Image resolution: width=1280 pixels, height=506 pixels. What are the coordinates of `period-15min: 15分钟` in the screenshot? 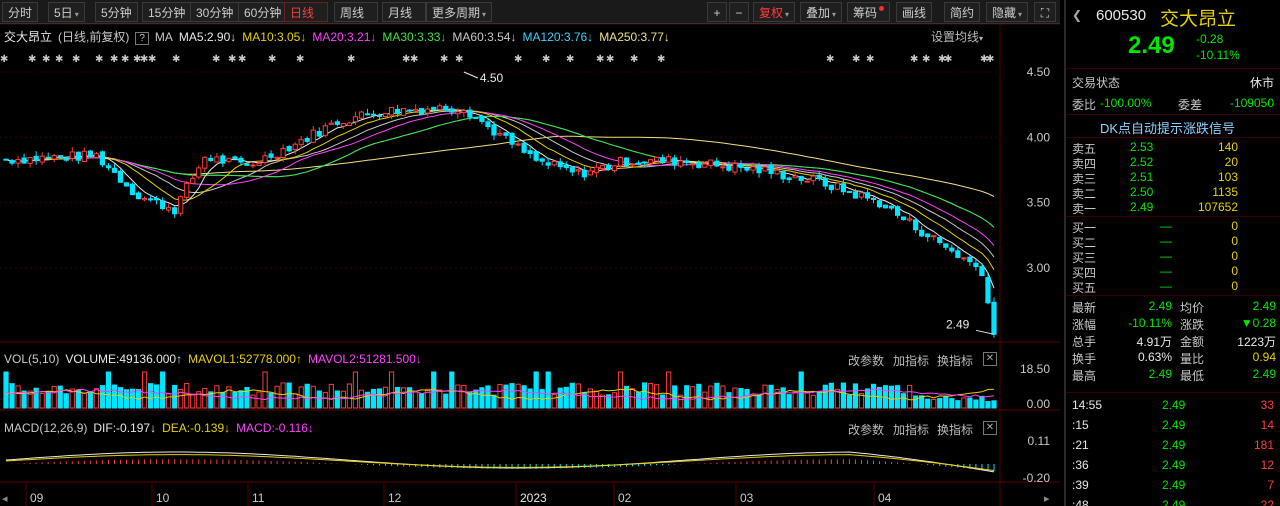 It's located at (167, 12).